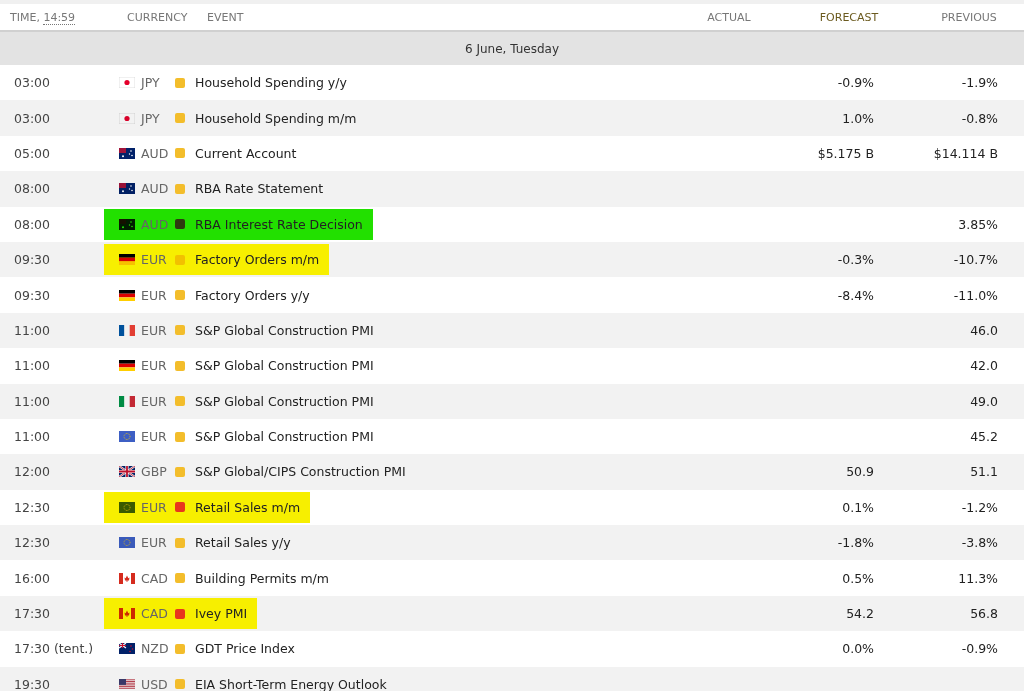 This screenshot has height=691, width=1024. Describe the element at coordinates (221, 614) in the screenshot. I see `event-name: Ivey PMI` at that location.